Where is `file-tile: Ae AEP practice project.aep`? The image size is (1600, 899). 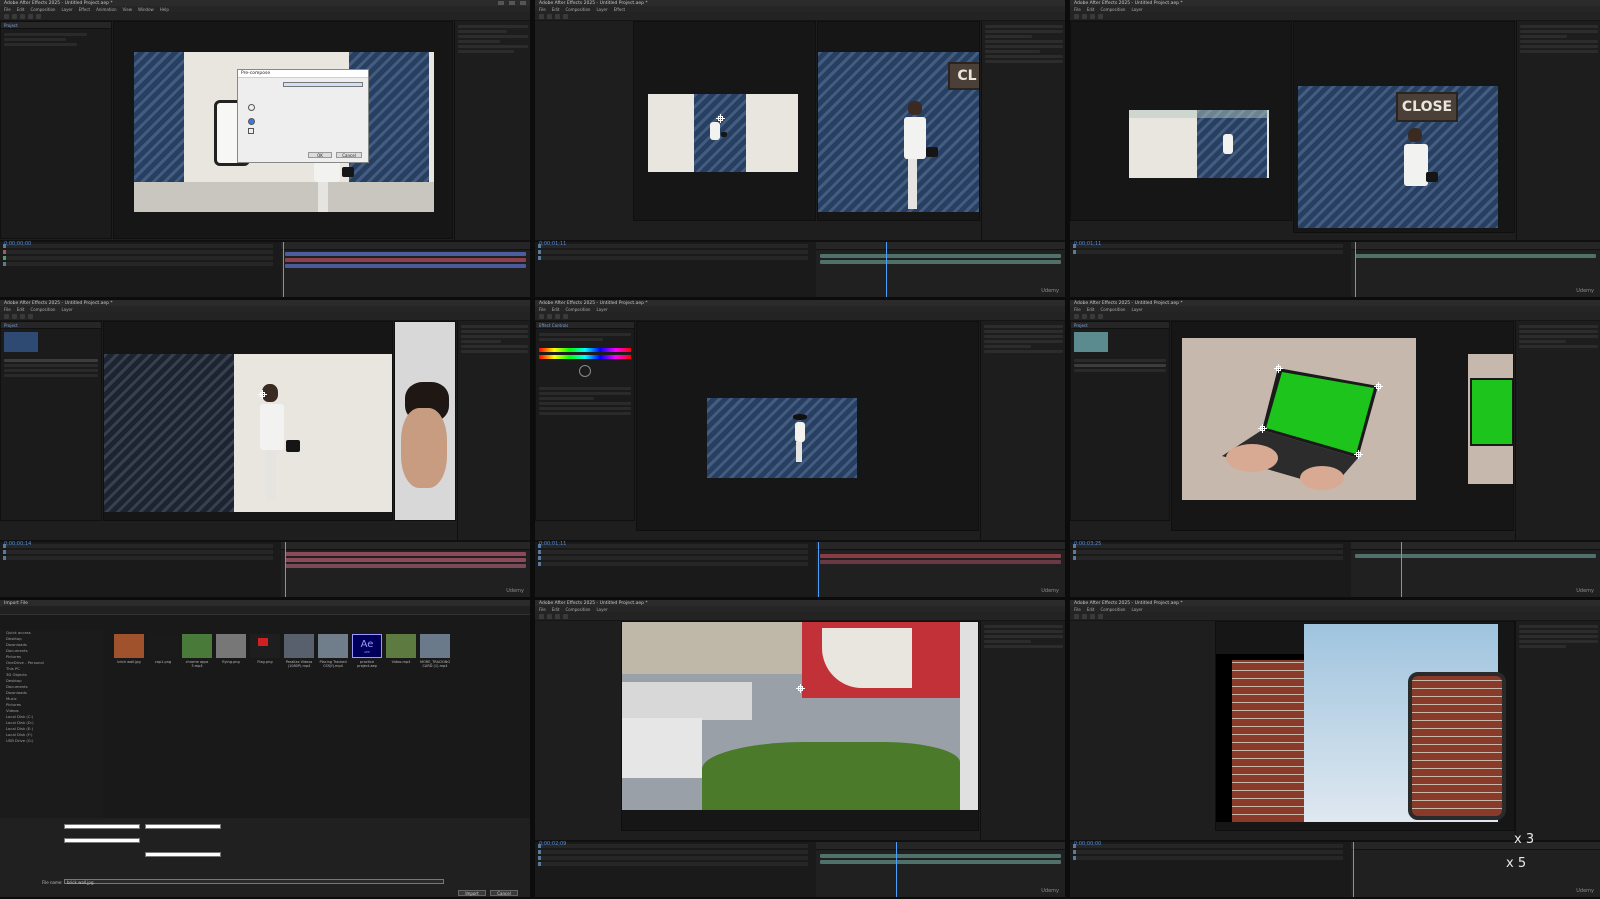 file-tile: Ae AEP practice project.aep is located at coordinates (367, 651).